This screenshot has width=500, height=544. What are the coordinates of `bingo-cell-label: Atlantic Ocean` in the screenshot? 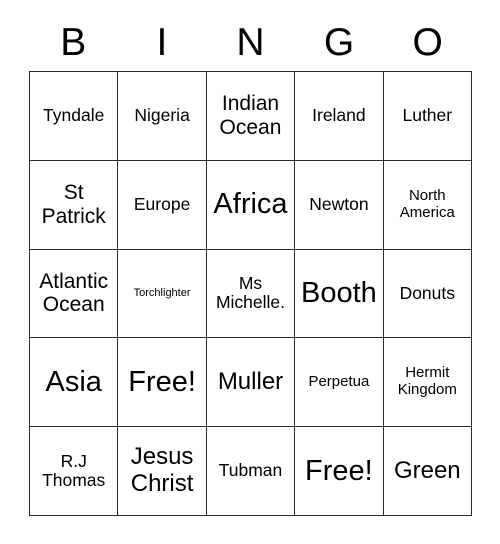 It's located at (74, 293).